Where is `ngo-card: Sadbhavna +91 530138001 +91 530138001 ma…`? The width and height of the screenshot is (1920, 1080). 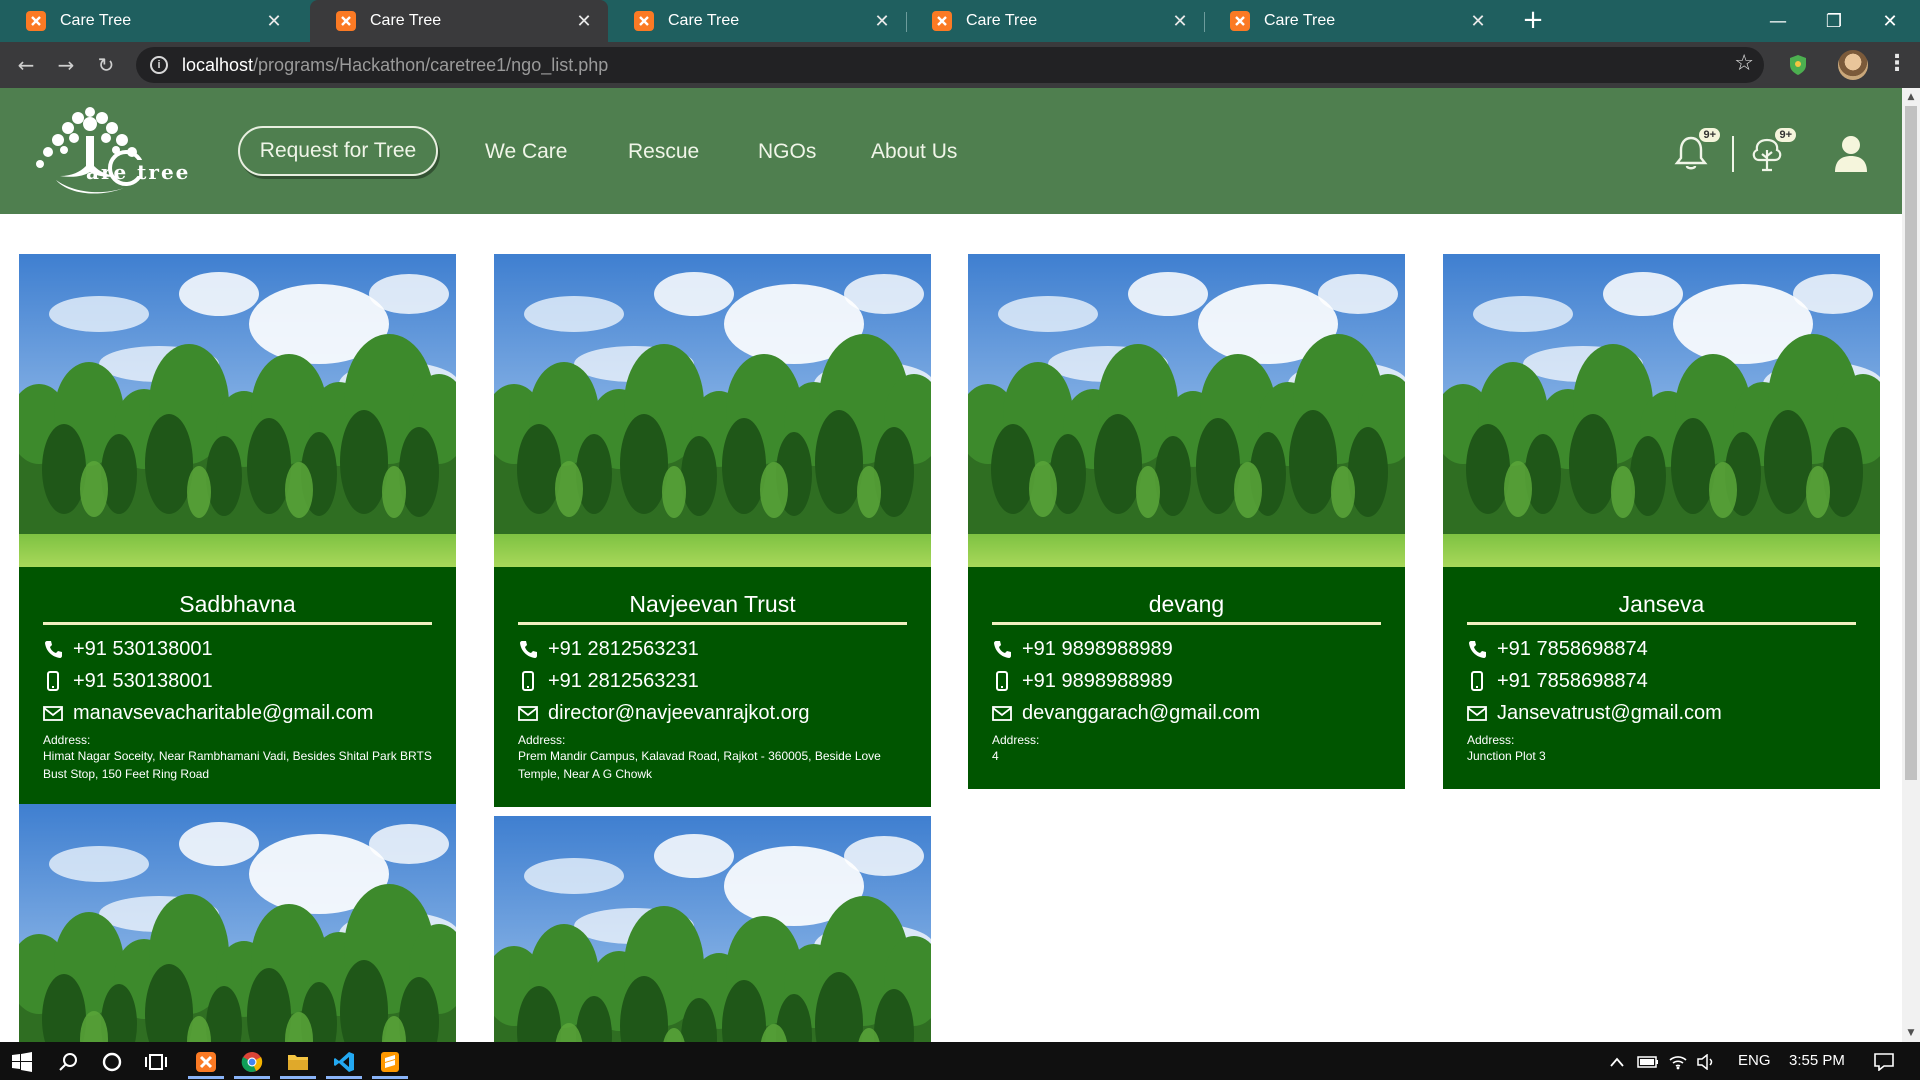 ngo-card: Sadbhavna +91 530138001 +91 530138001 ma… is located at coordinates (237, 530).